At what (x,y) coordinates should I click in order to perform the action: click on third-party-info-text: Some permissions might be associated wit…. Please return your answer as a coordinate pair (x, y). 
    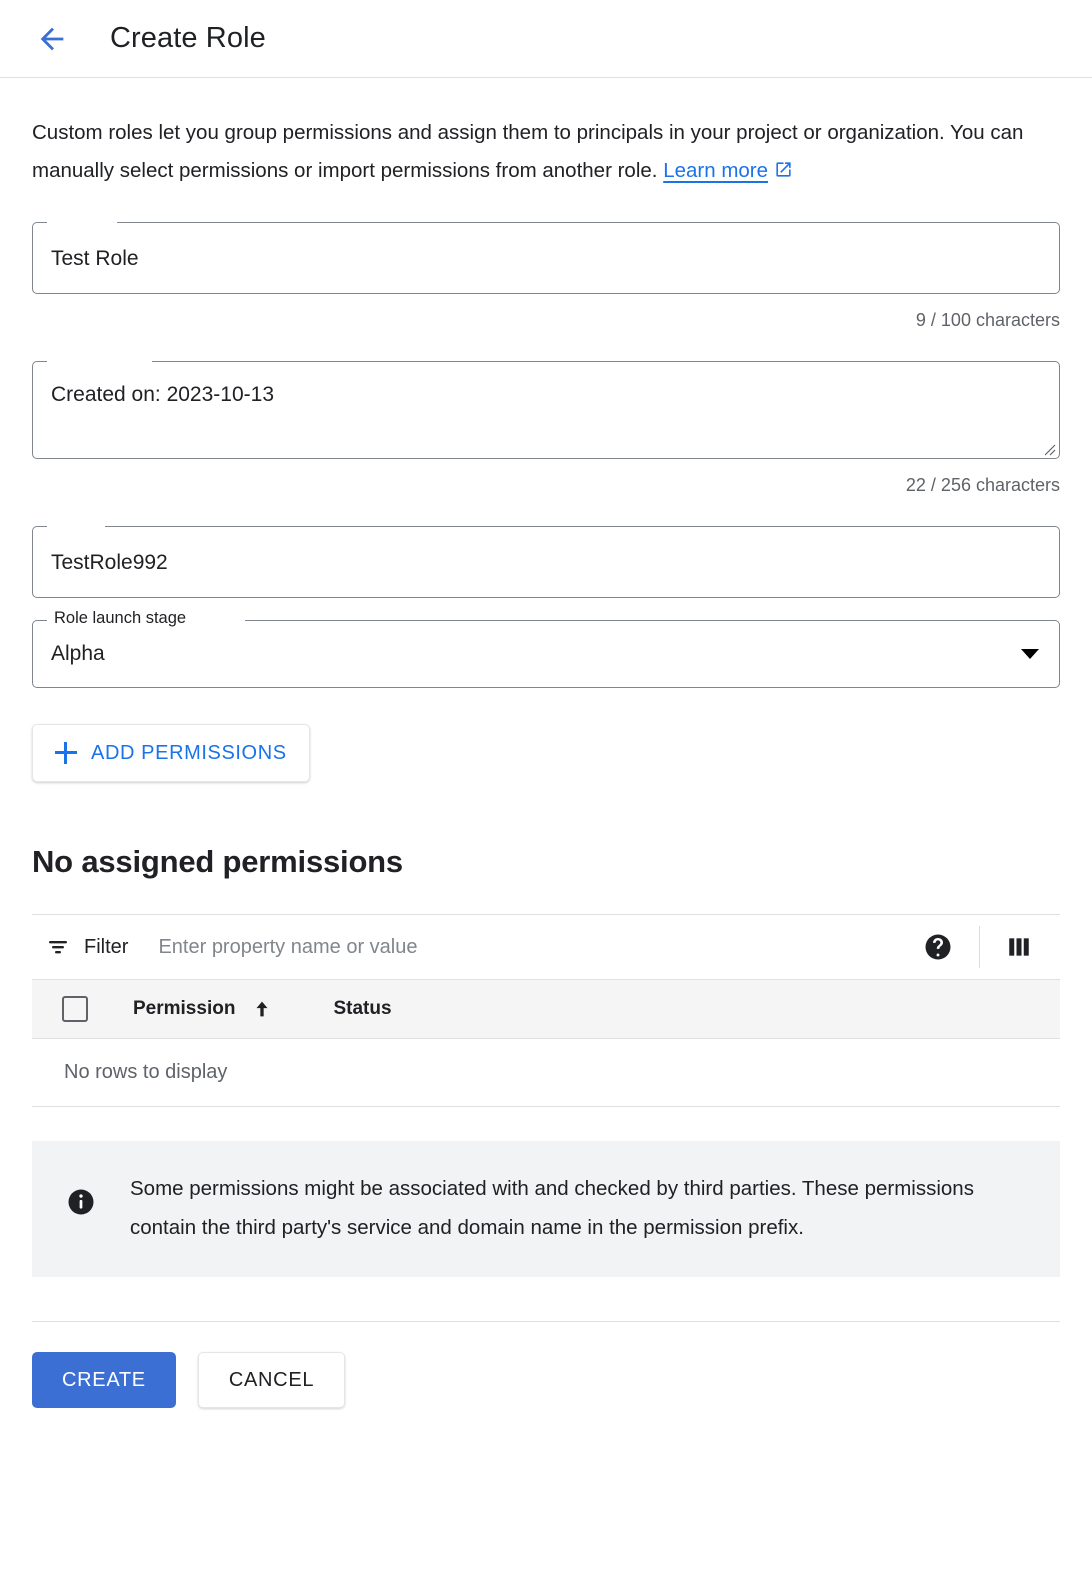
    Looking at the image, I should click on (552, 1208).